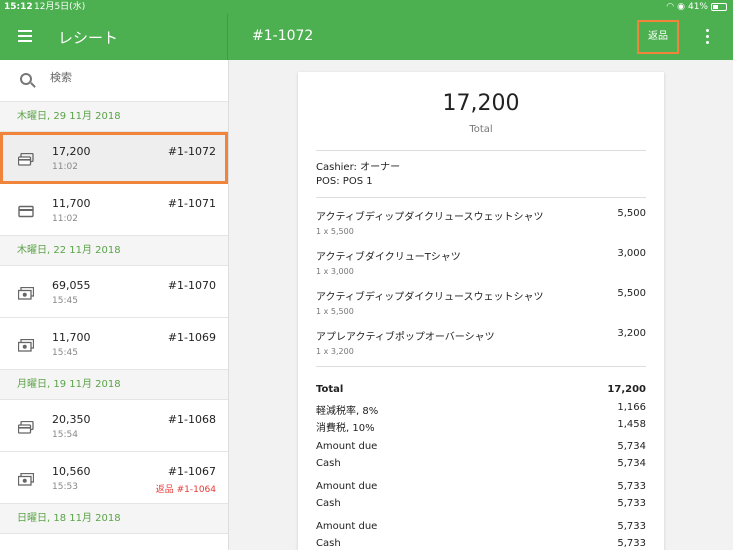 The width and height of the screenshot is (733, 550). What do you see at coordinates (481, 129) in the screenshot?
I see `receipt-total-label: Total` at bounding box center [481, 129].